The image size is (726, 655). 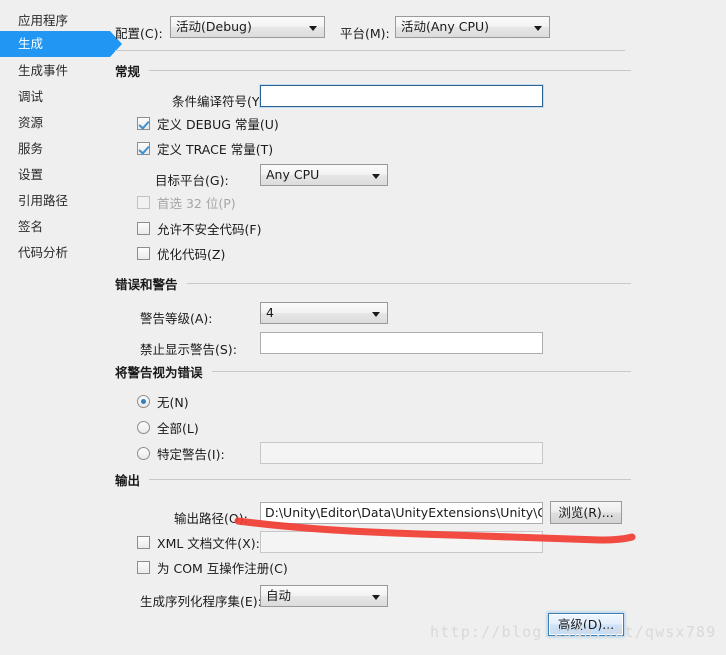 What do you see at coordinates (220, 101) in the screenshot?
I see `conditional-symbols-label: 条件编译符号(Y):` at bounding box center [220, 101].